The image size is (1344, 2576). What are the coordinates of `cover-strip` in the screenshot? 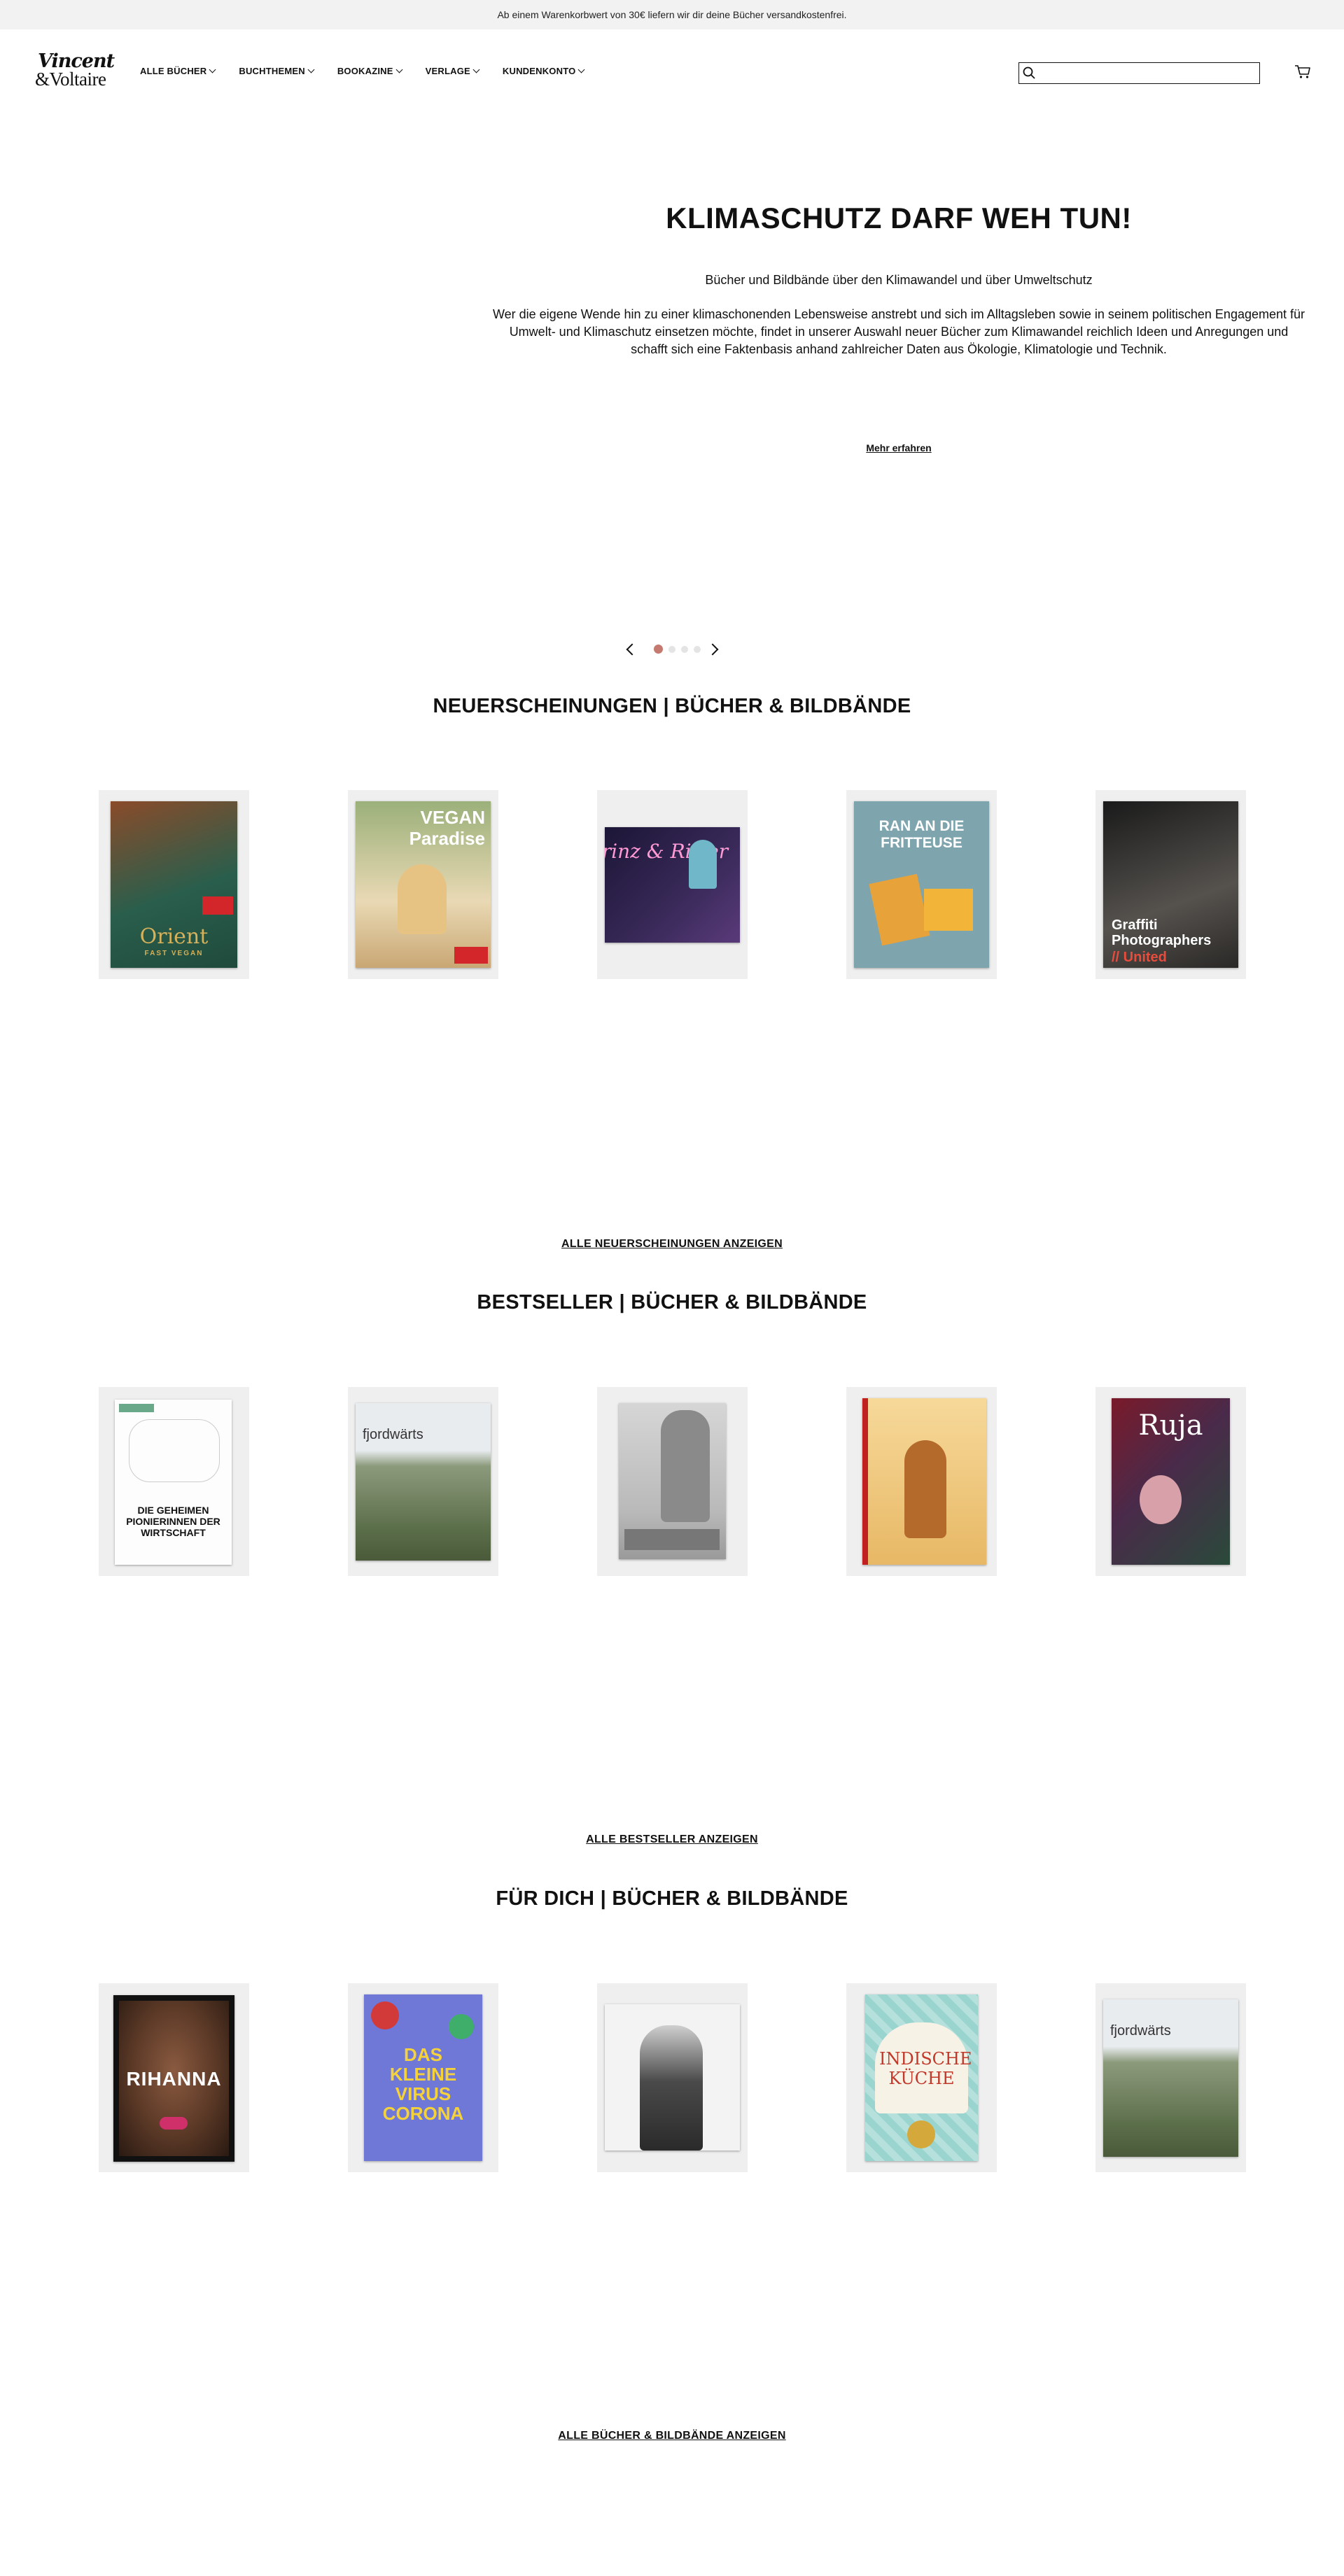 It's located at (672, 1539).